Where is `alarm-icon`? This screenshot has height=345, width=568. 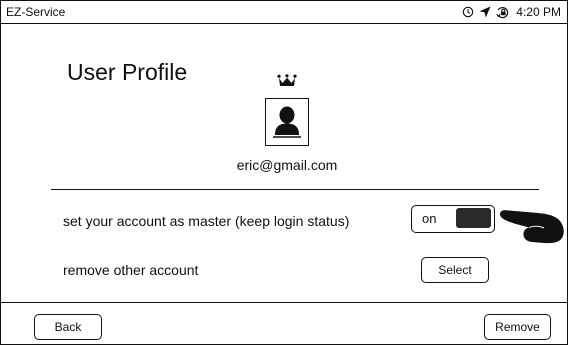 alarm-icon is located at coordinates (468, 12).